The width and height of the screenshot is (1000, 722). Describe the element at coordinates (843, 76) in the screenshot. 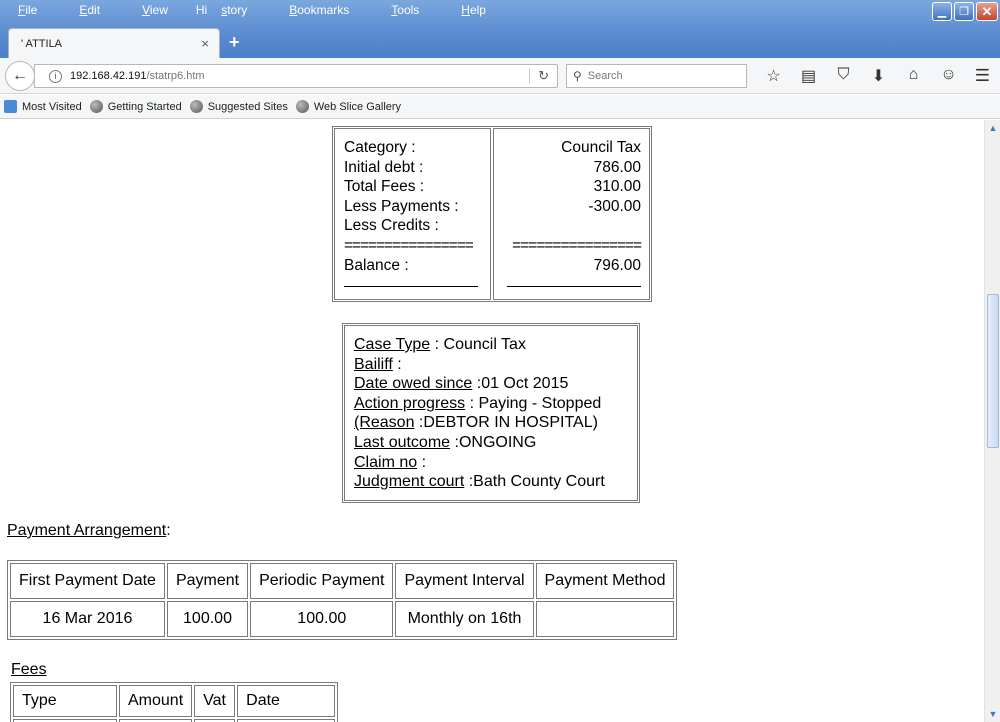

I see `pocket-icon: ⛉` at that location.